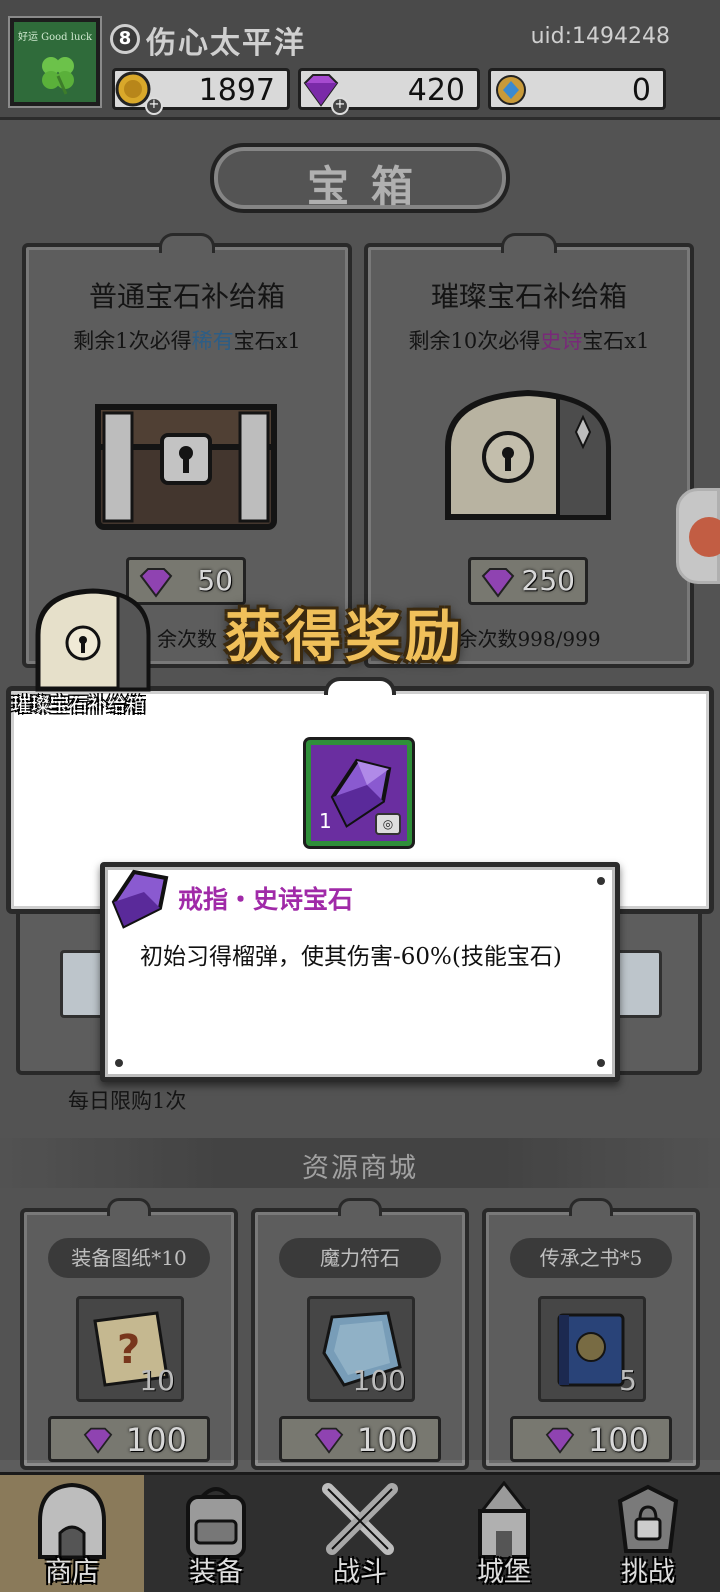 Image resolution: width=720 pixels, height=1592 pixels. What do you see at coordinates (79, 705) in the screenshot?
I see `reward-source-label: 璀璨宝石补给箱` at bounding box center [79, 705].